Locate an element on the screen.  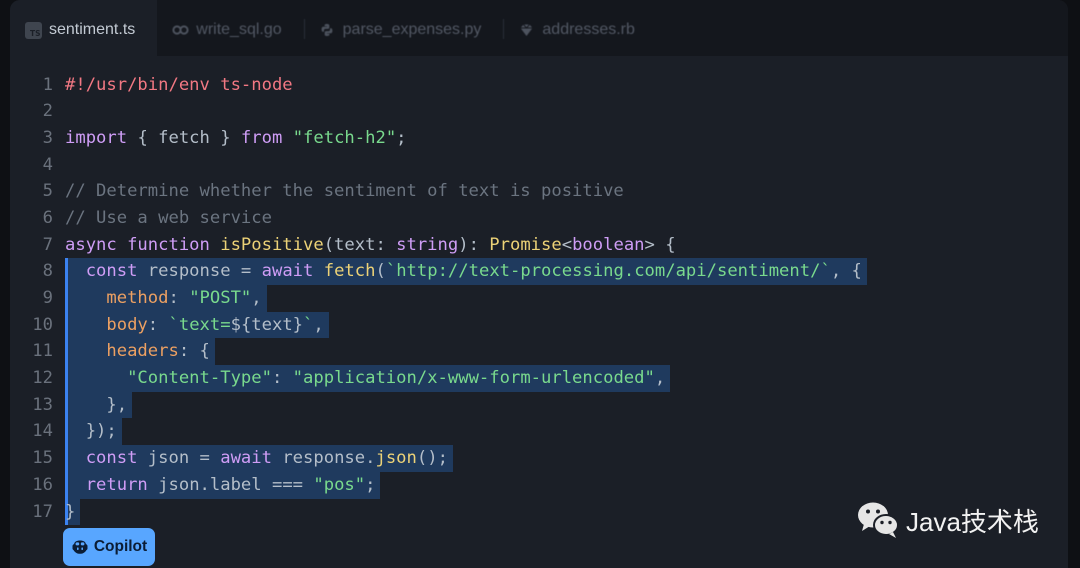
line-number: 3 is located at coordinates (47, 137).